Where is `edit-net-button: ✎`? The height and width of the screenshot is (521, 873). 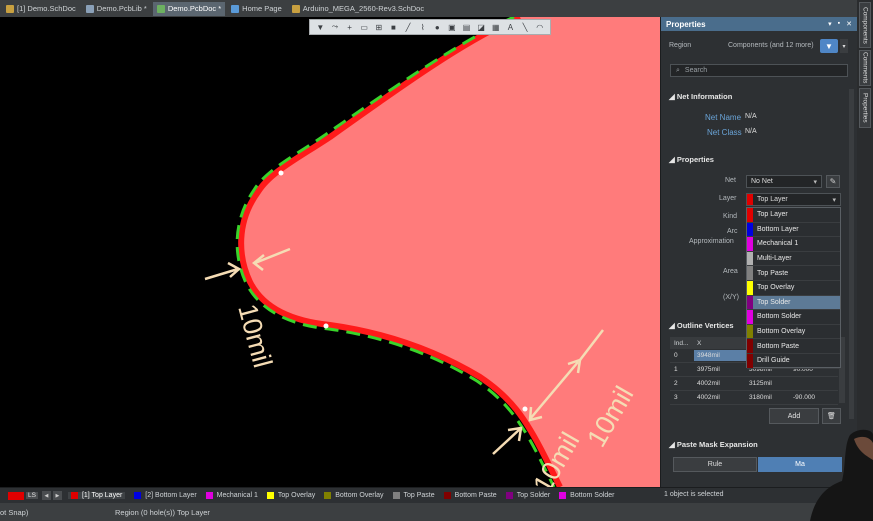 edit-net-button: ✎ is located at coordinates (833, 181).